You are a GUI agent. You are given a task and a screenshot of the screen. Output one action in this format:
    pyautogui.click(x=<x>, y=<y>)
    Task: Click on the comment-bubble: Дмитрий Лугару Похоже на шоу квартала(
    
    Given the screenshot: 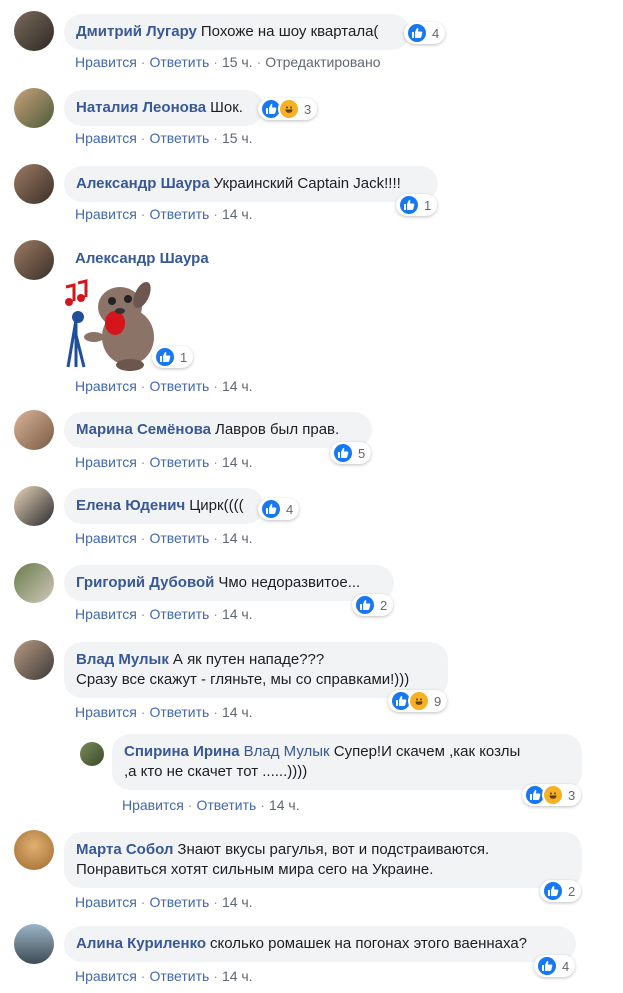 What is the action you would take?
    pyautogui.click(x=237, y=32)
    